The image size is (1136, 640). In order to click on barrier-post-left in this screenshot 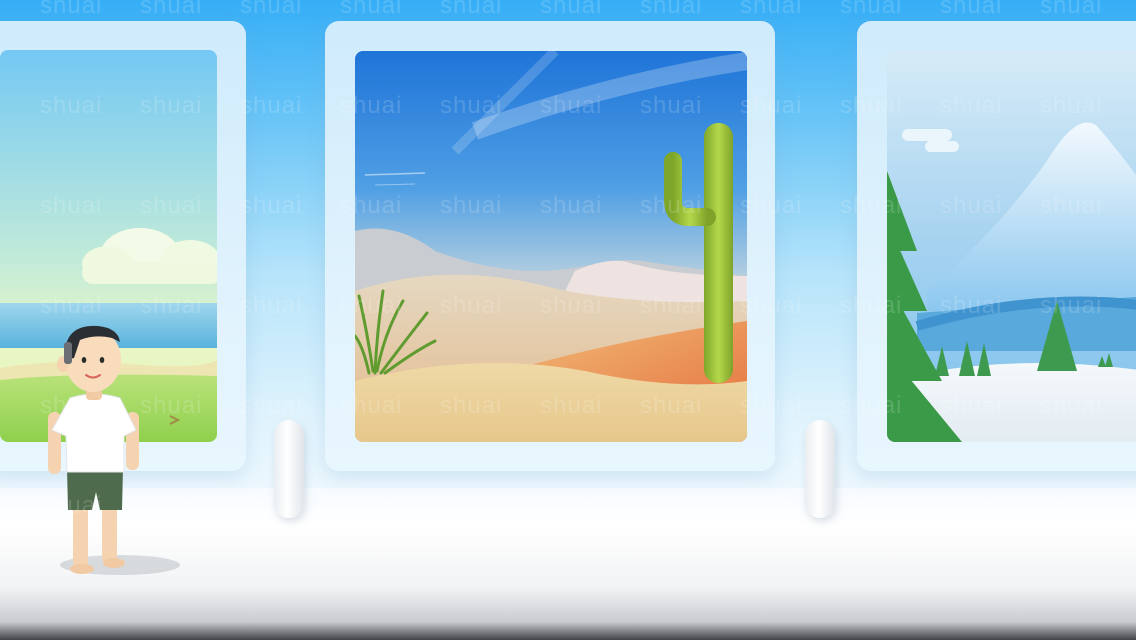, I will do `click(289, 469)`.